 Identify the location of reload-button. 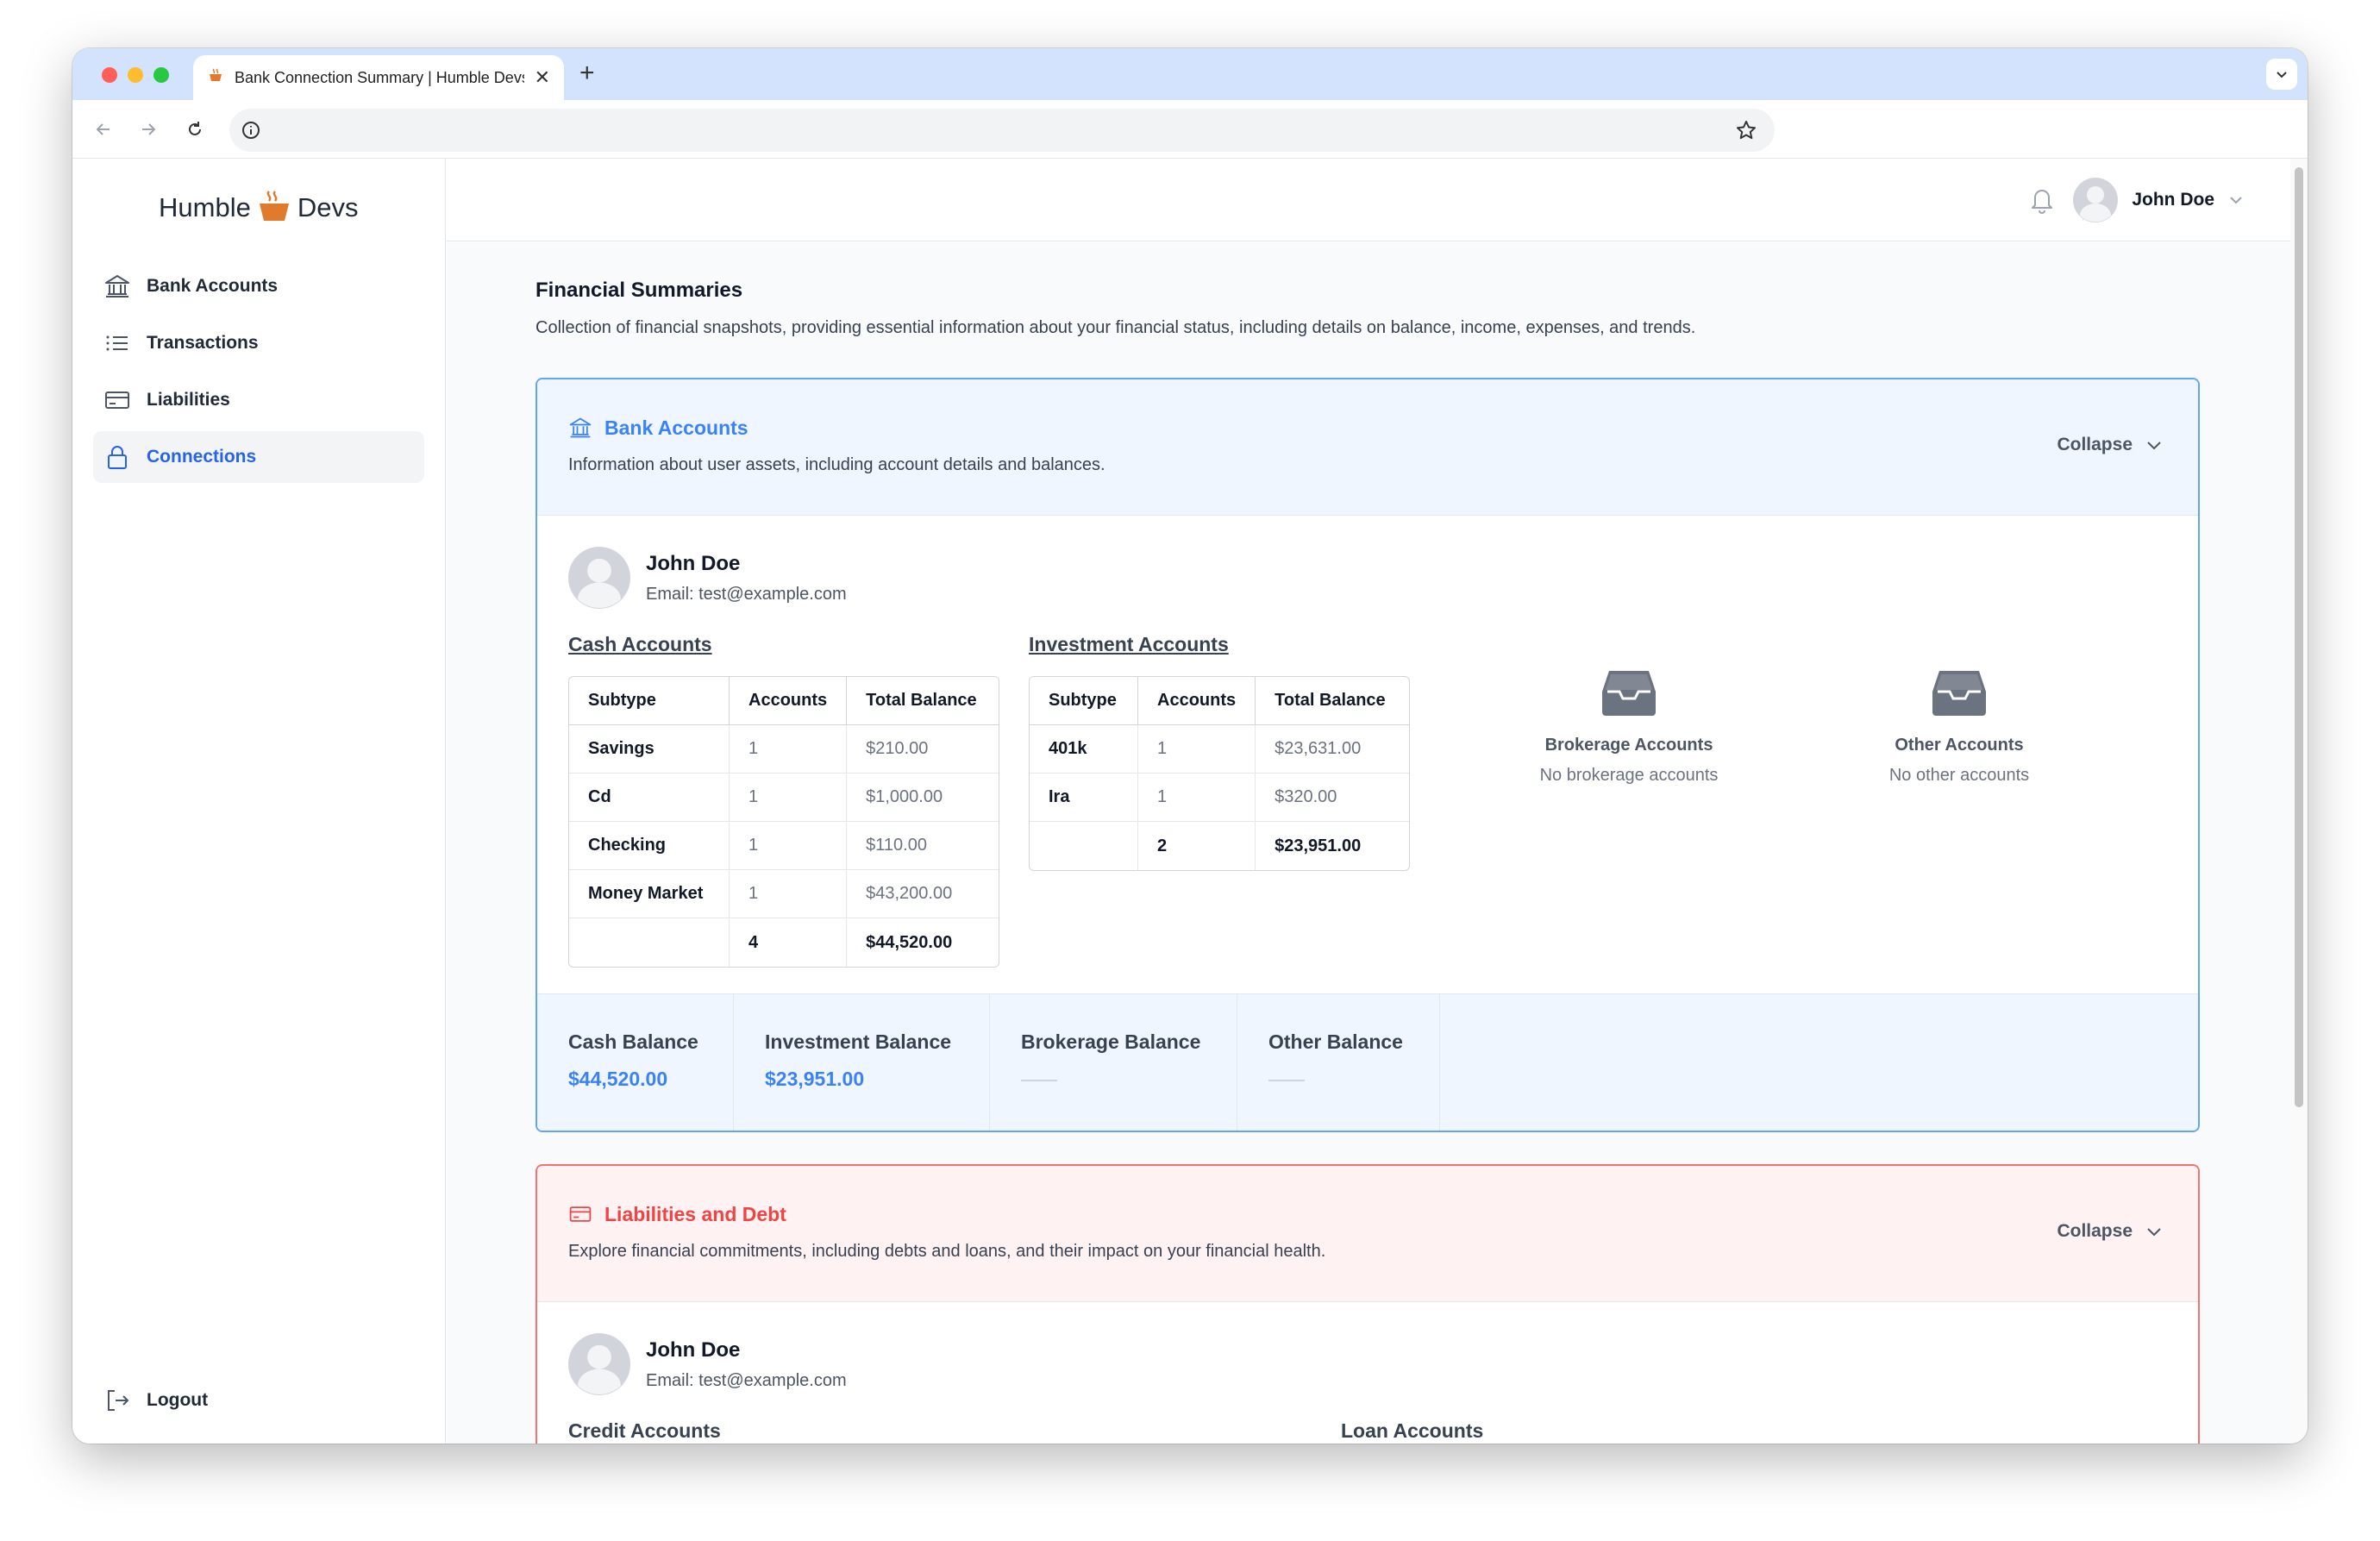
(195, 129).